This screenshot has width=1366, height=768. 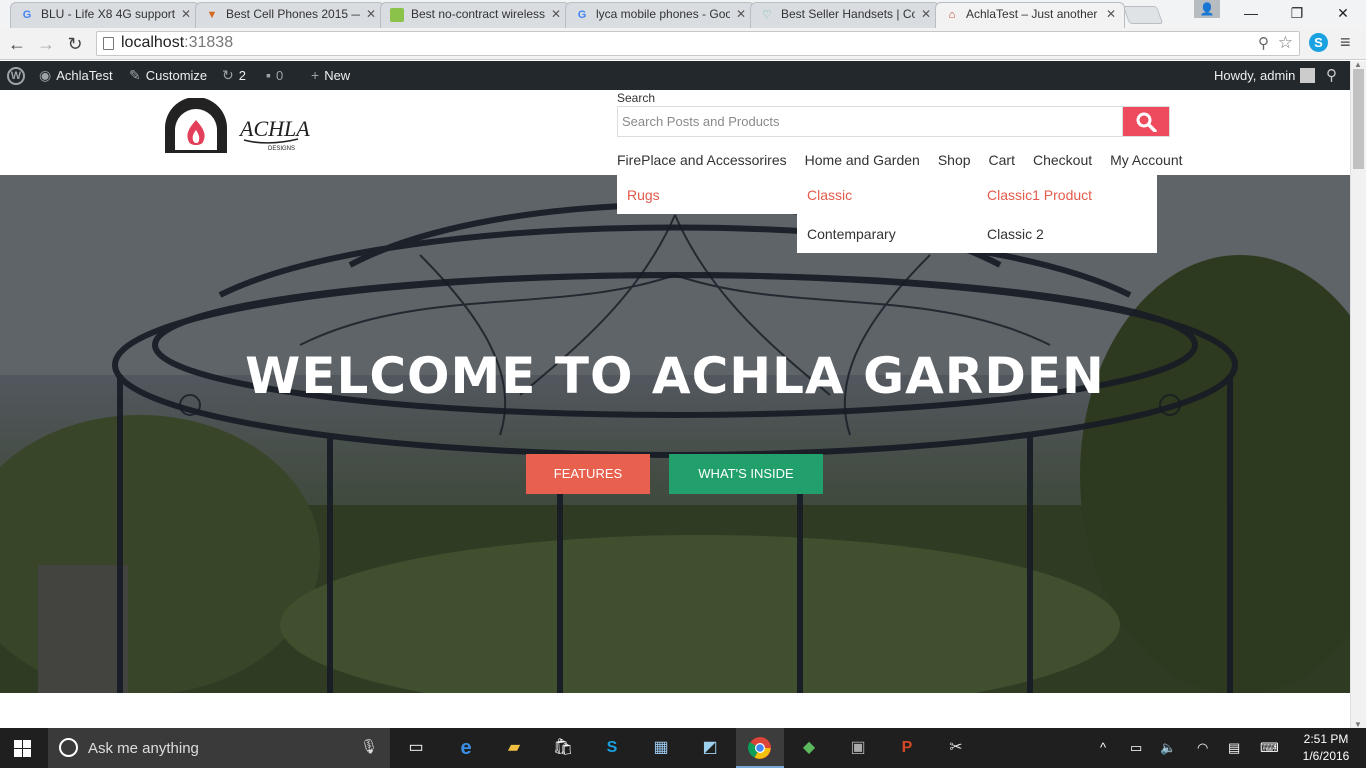 I want to click on powerpoint-icon: P, so click(x=907, y=748).